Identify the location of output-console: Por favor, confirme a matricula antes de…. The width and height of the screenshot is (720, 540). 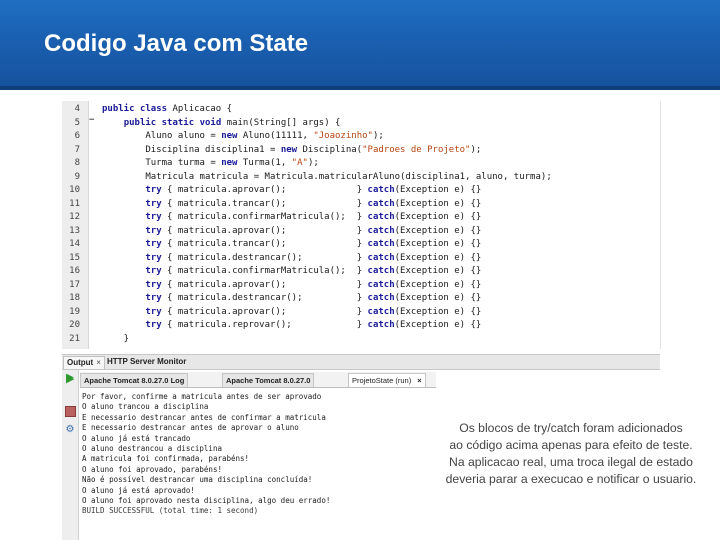
(265, 465).